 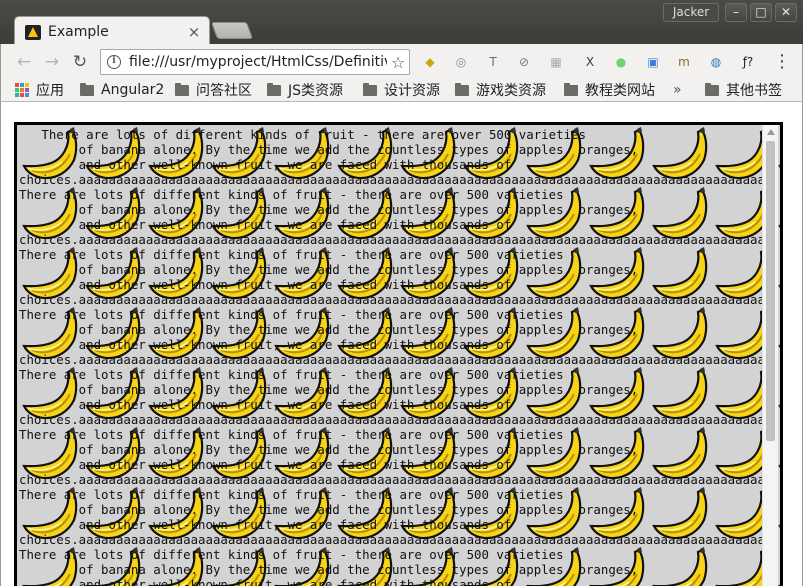 I want to click on url-text: file:///usr/myproject/HtmlCss/Definitive, so click(x=258, y=62).